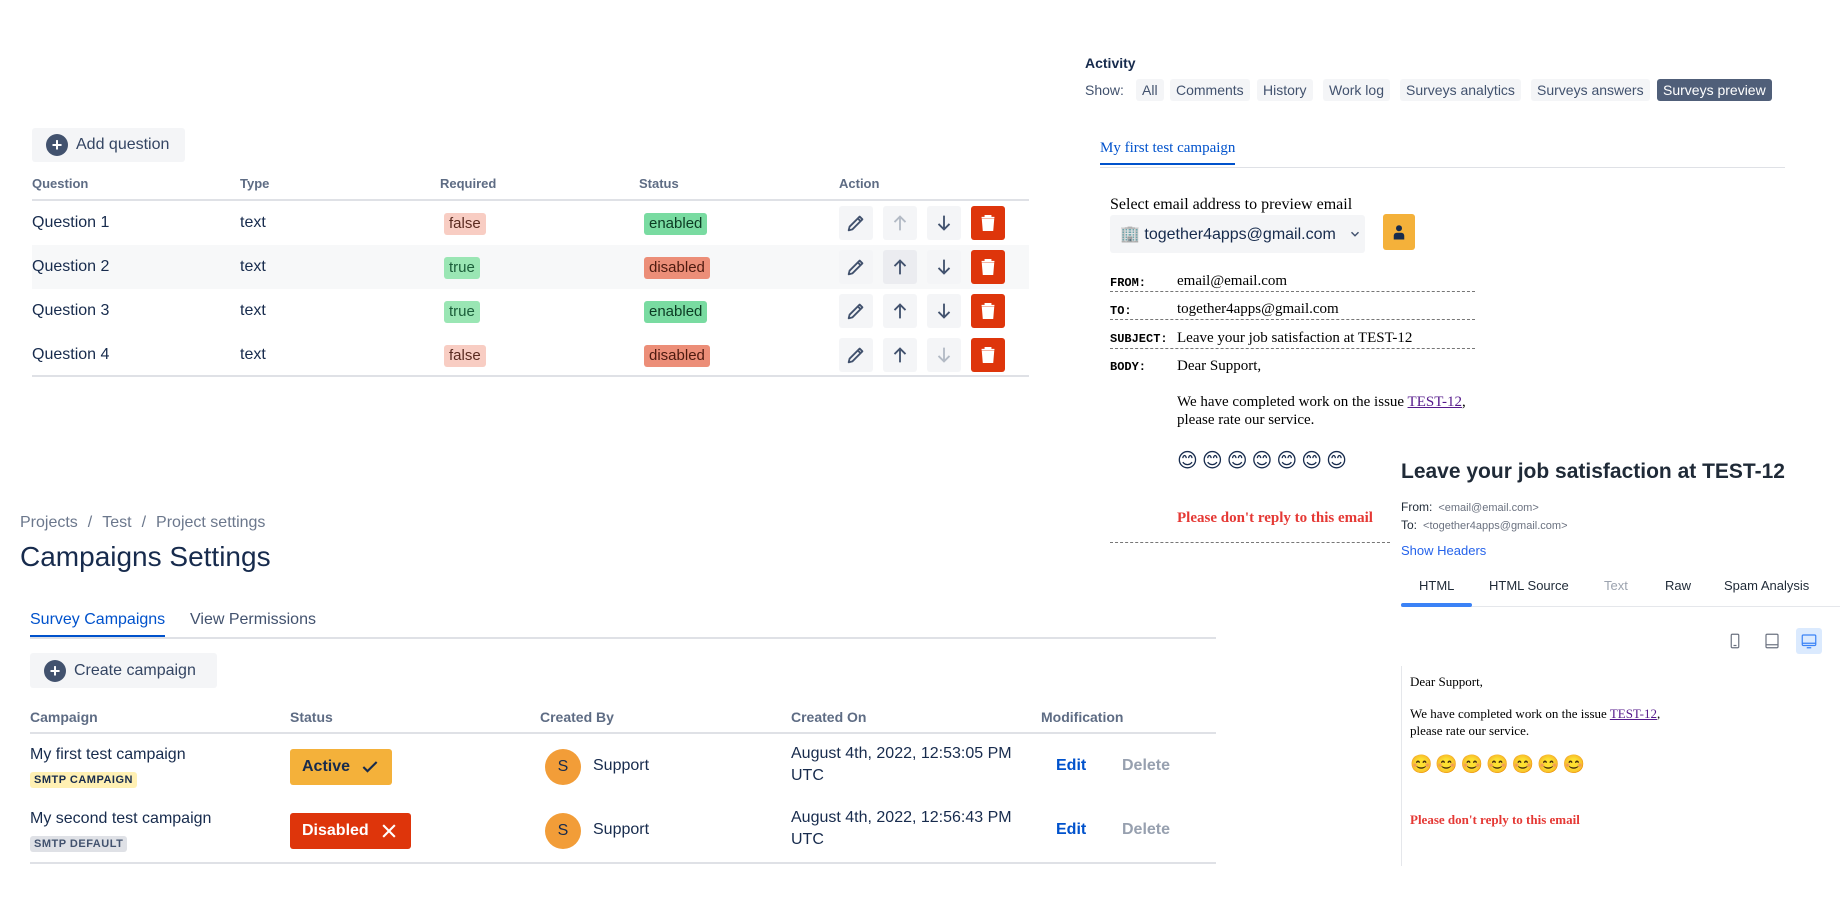  What do you see at coordinates (1139, 339) in the screenshot?
I see `subject-label: SUBJECT:` at bounding box center [1139, 339].